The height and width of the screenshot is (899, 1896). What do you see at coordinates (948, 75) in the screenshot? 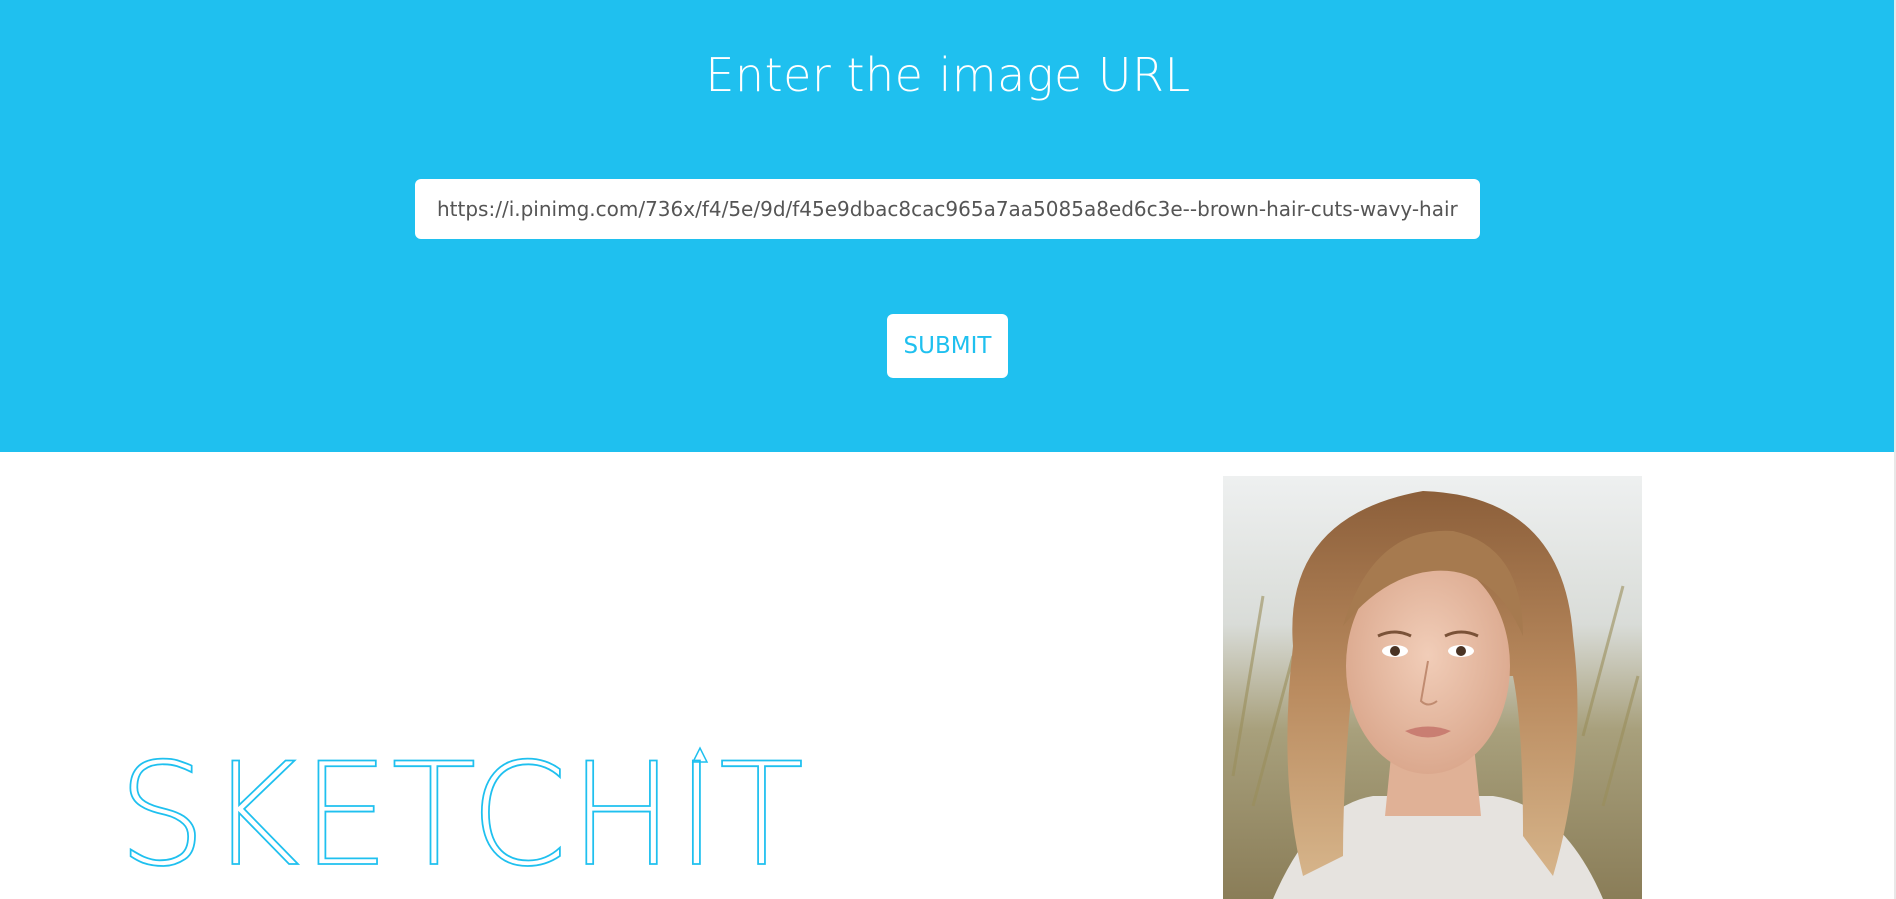
I see `page-title: Enter the image URL` at bounding box center [948, 75].